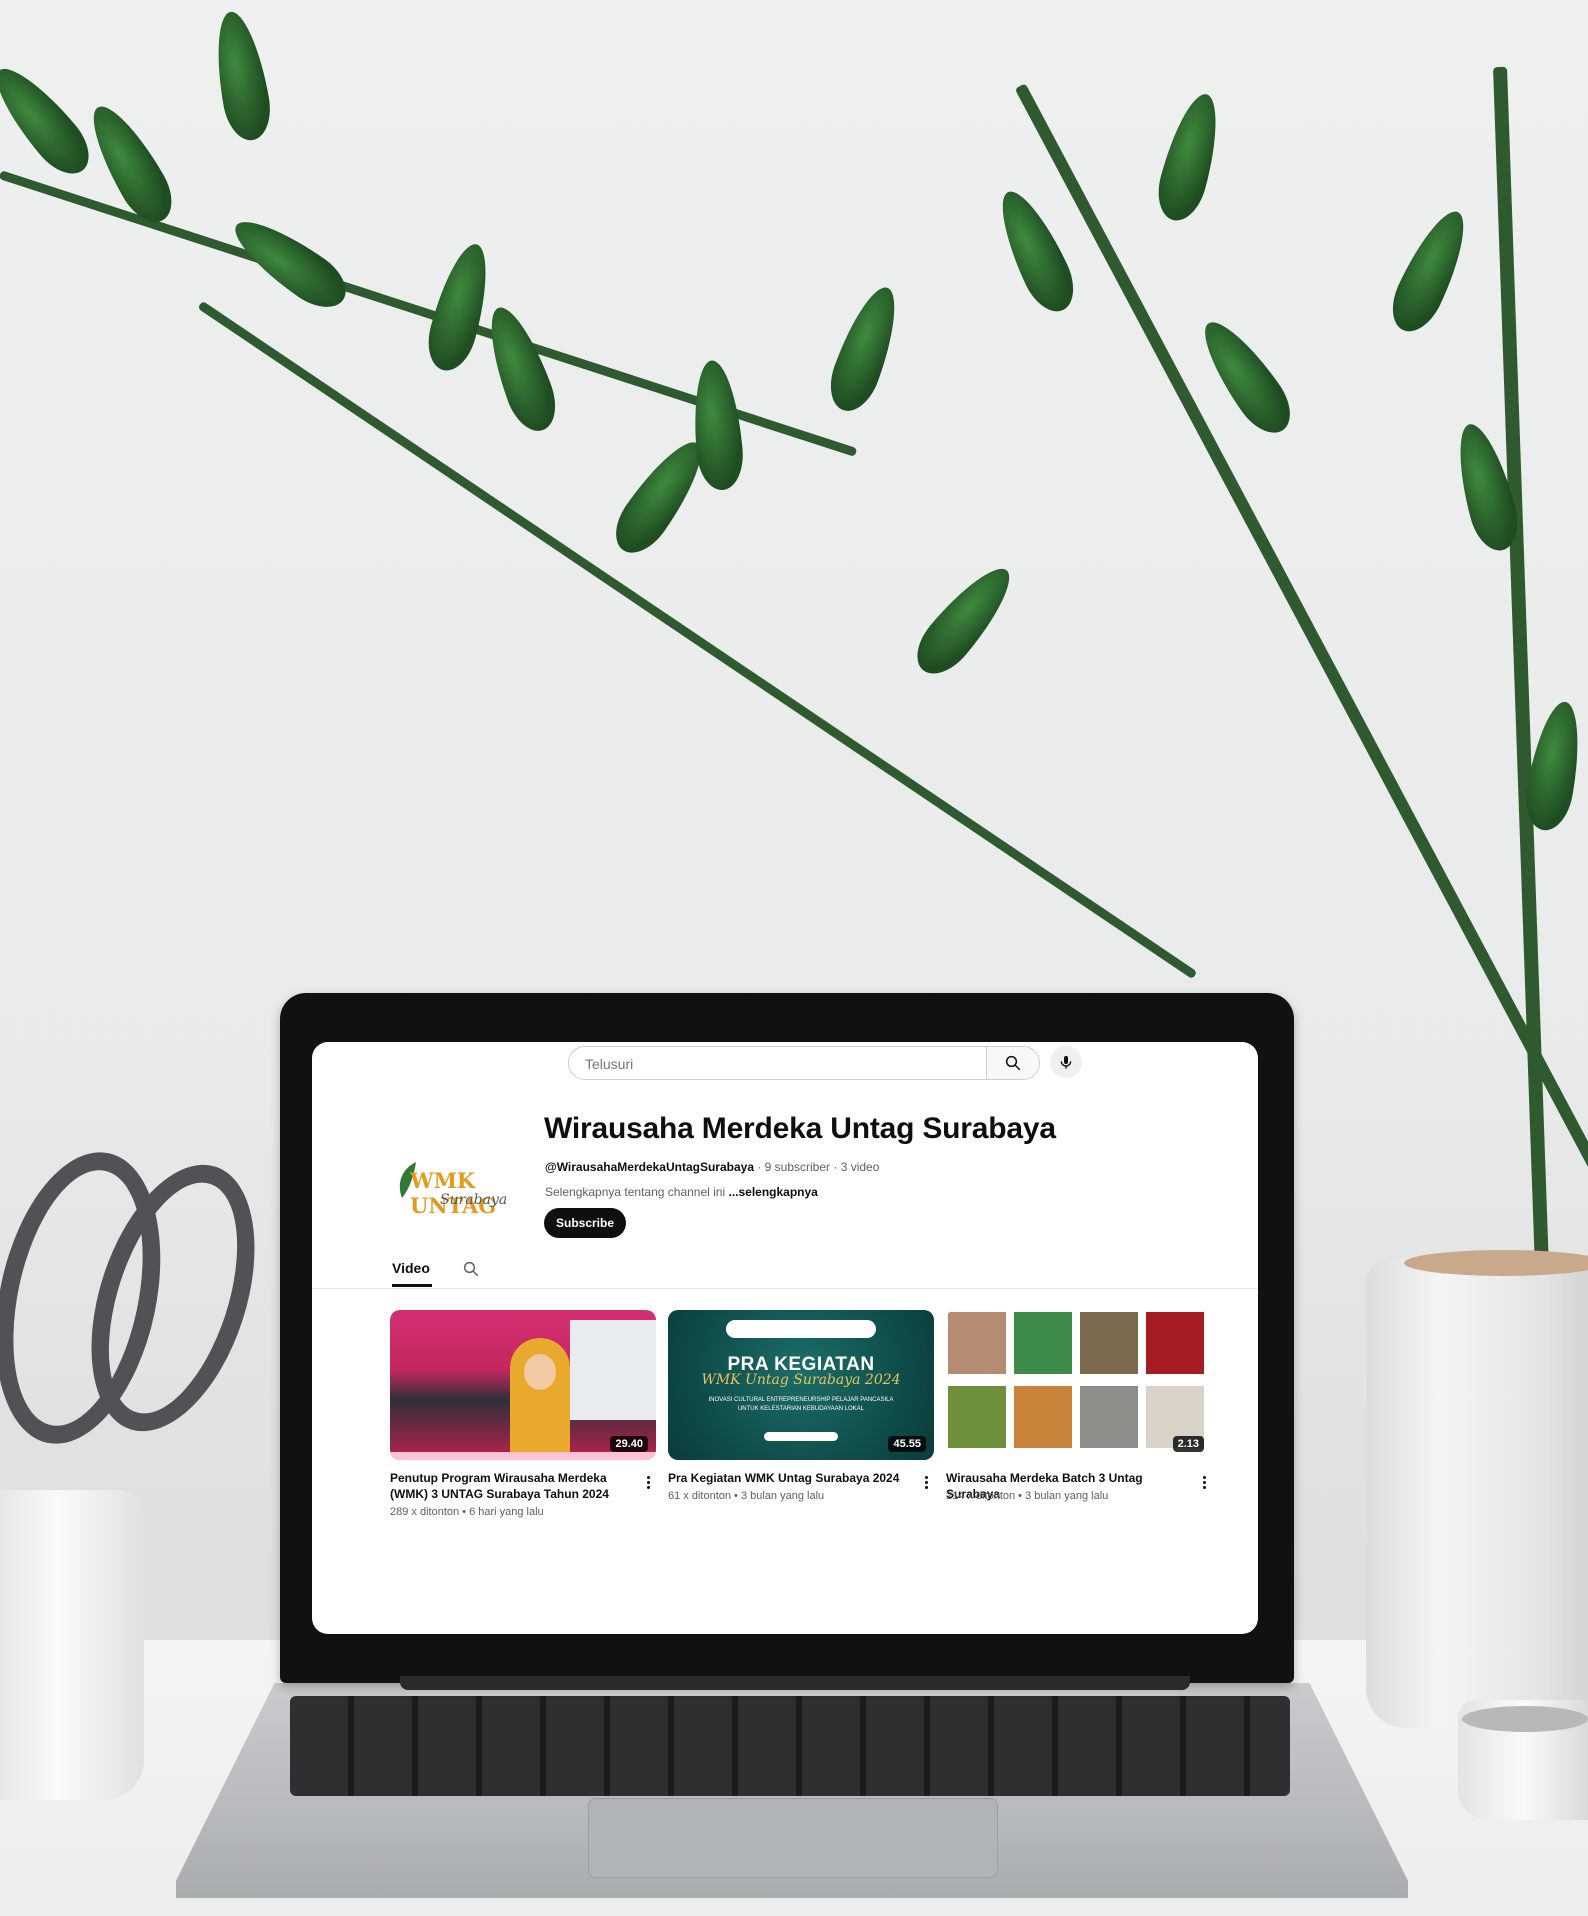 The width and height of the screenshot is (1588, 1916). What do you see at coordinates (411, 1268) in the screenshot?
I see `tab-video: Video` at bounding box center [411, 1268].